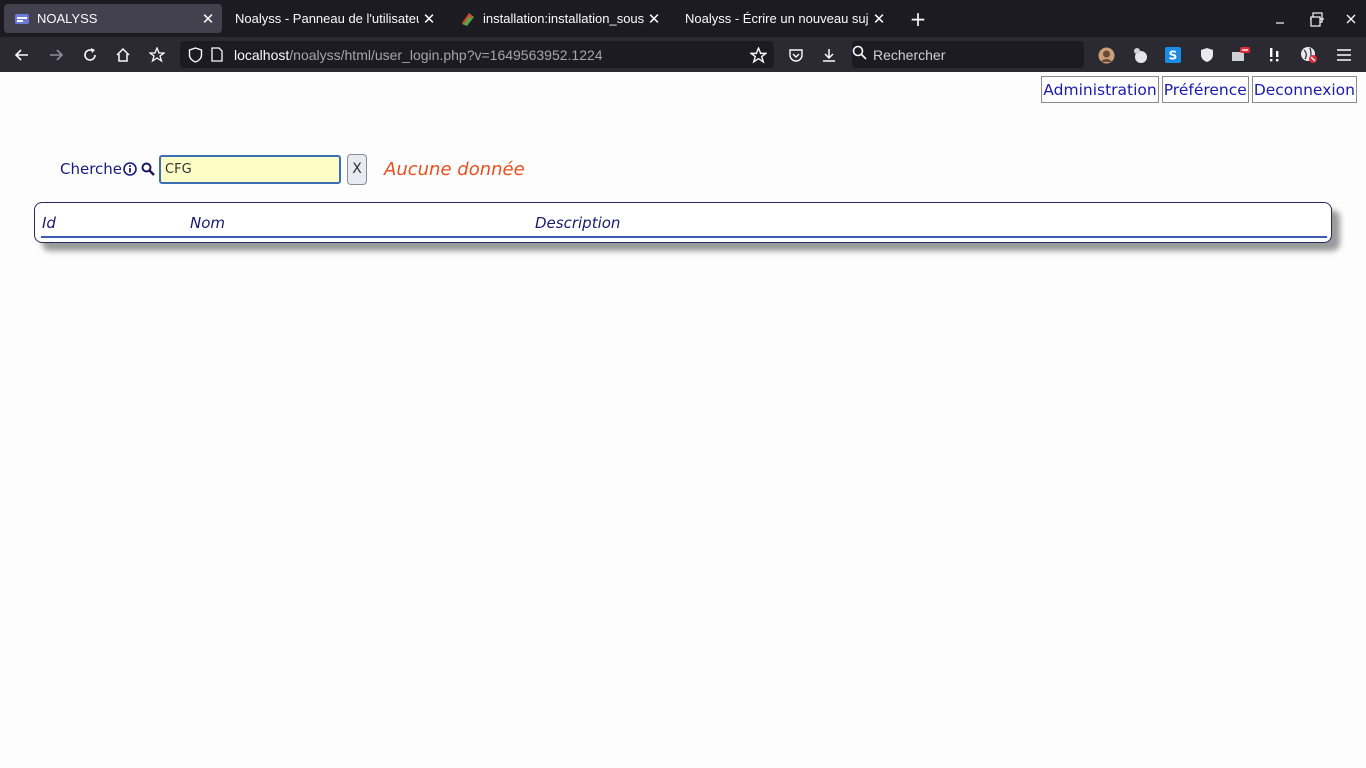 This screenshot has width=1366, height=768. I want to click on bookmark-star-icon, so click(758, 55).